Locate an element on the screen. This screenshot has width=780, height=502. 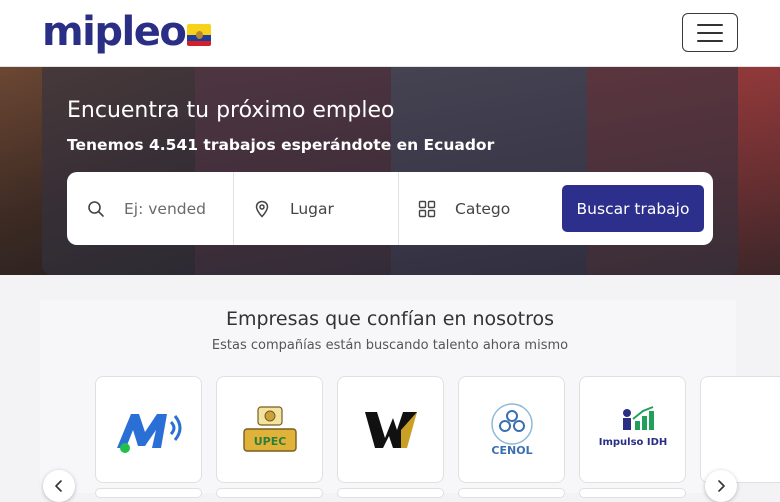
company-card-partial is located at coordinates (740, 429).